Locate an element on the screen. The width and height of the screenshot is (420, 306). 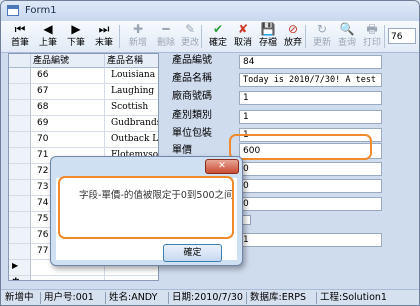
cell-product-id: 68 is located at coordinates (68, 108).